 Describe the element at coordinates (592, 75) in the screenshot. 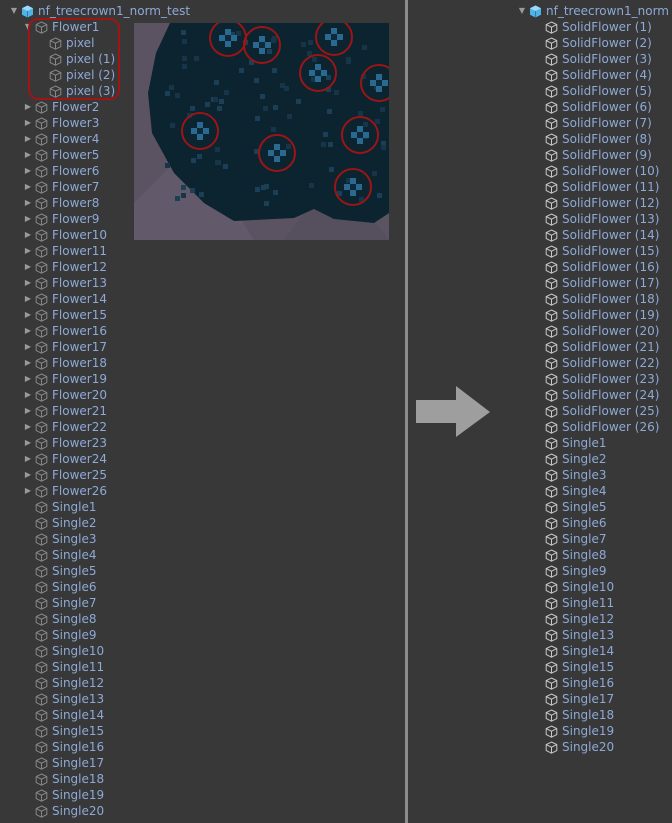

I see `hierarchy-item-solidflower: SolidFlower (4)` at that location.